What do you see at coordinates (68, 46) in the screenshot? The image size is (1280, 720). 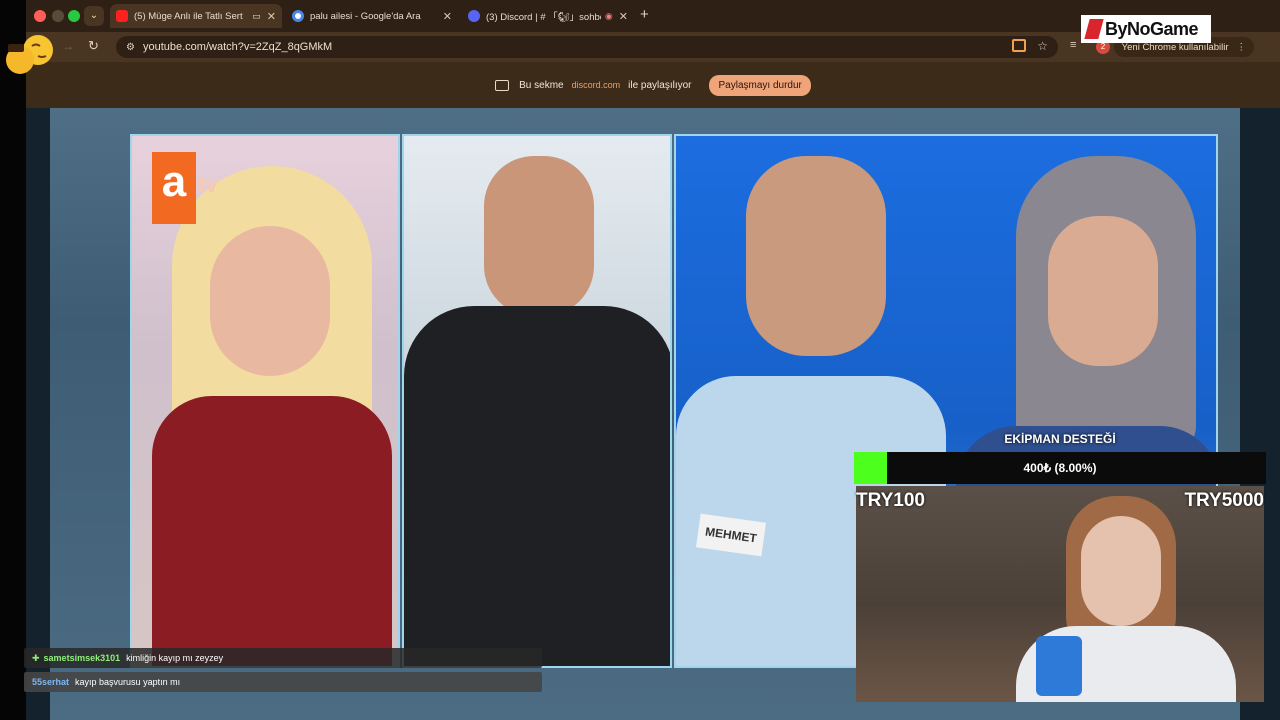 I see `forward-icon: →` at bounding box center [68, 46].